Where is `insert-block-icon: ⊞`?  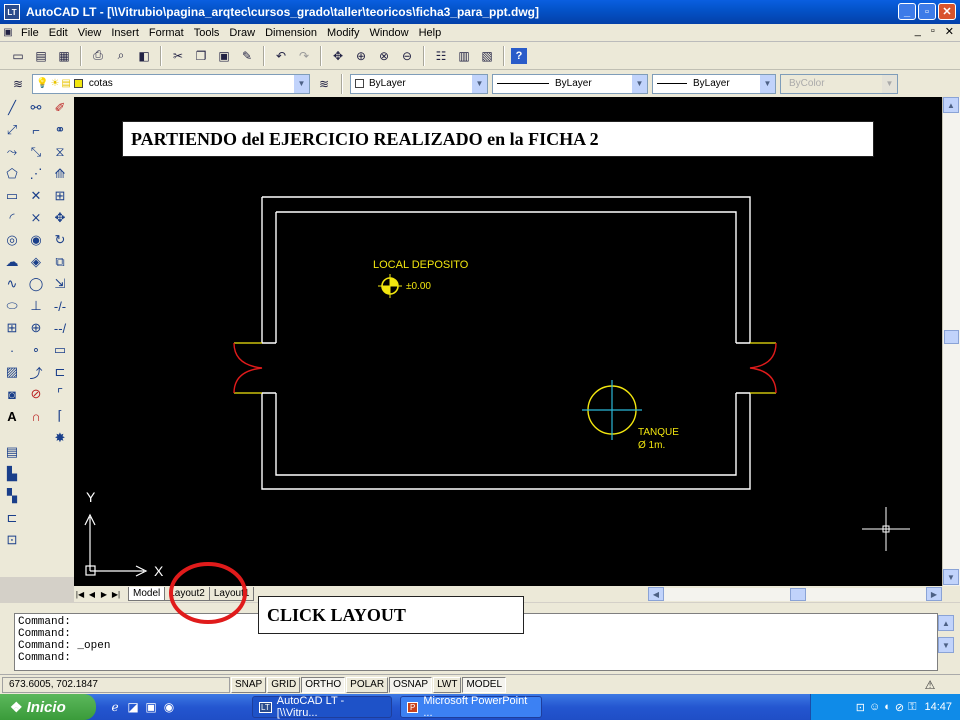 insert-block-icon: ⊞ is located at coordinates (12, 328).